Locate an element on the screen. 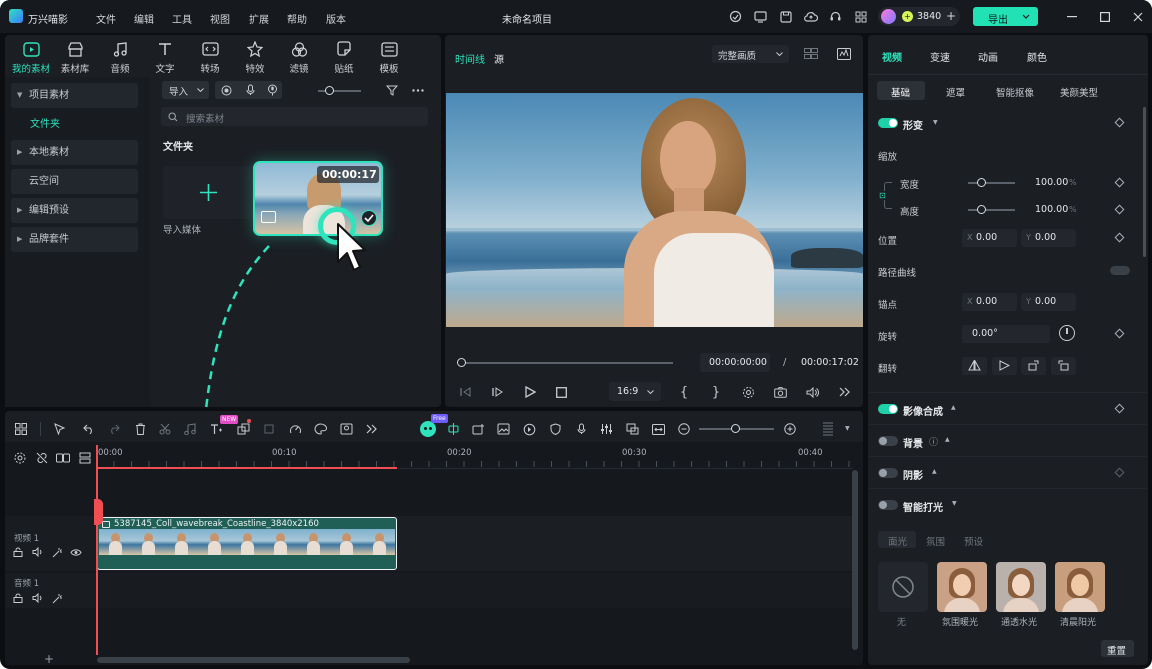 This screenshot has width=1152, height=669. tab-text: 文字 is located at coordinates (165, 57).